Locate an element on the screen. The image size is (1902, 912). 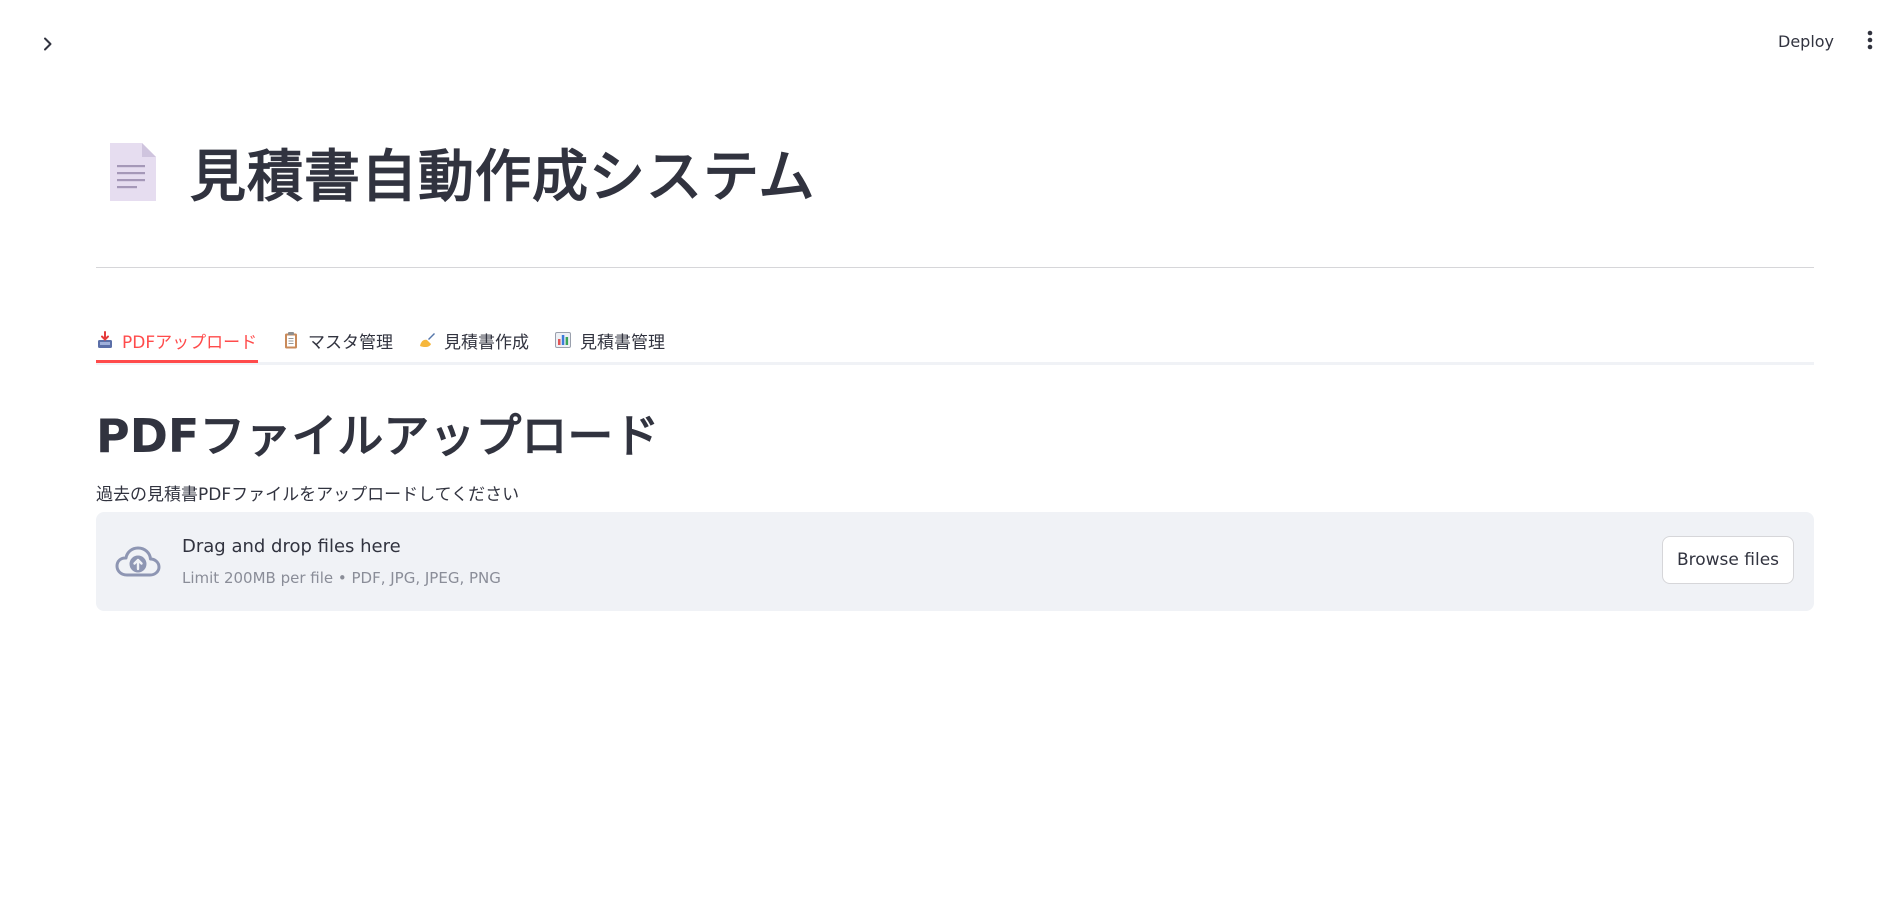
section-title: PDFファイルアップロード is located at coordinates (378, 436).